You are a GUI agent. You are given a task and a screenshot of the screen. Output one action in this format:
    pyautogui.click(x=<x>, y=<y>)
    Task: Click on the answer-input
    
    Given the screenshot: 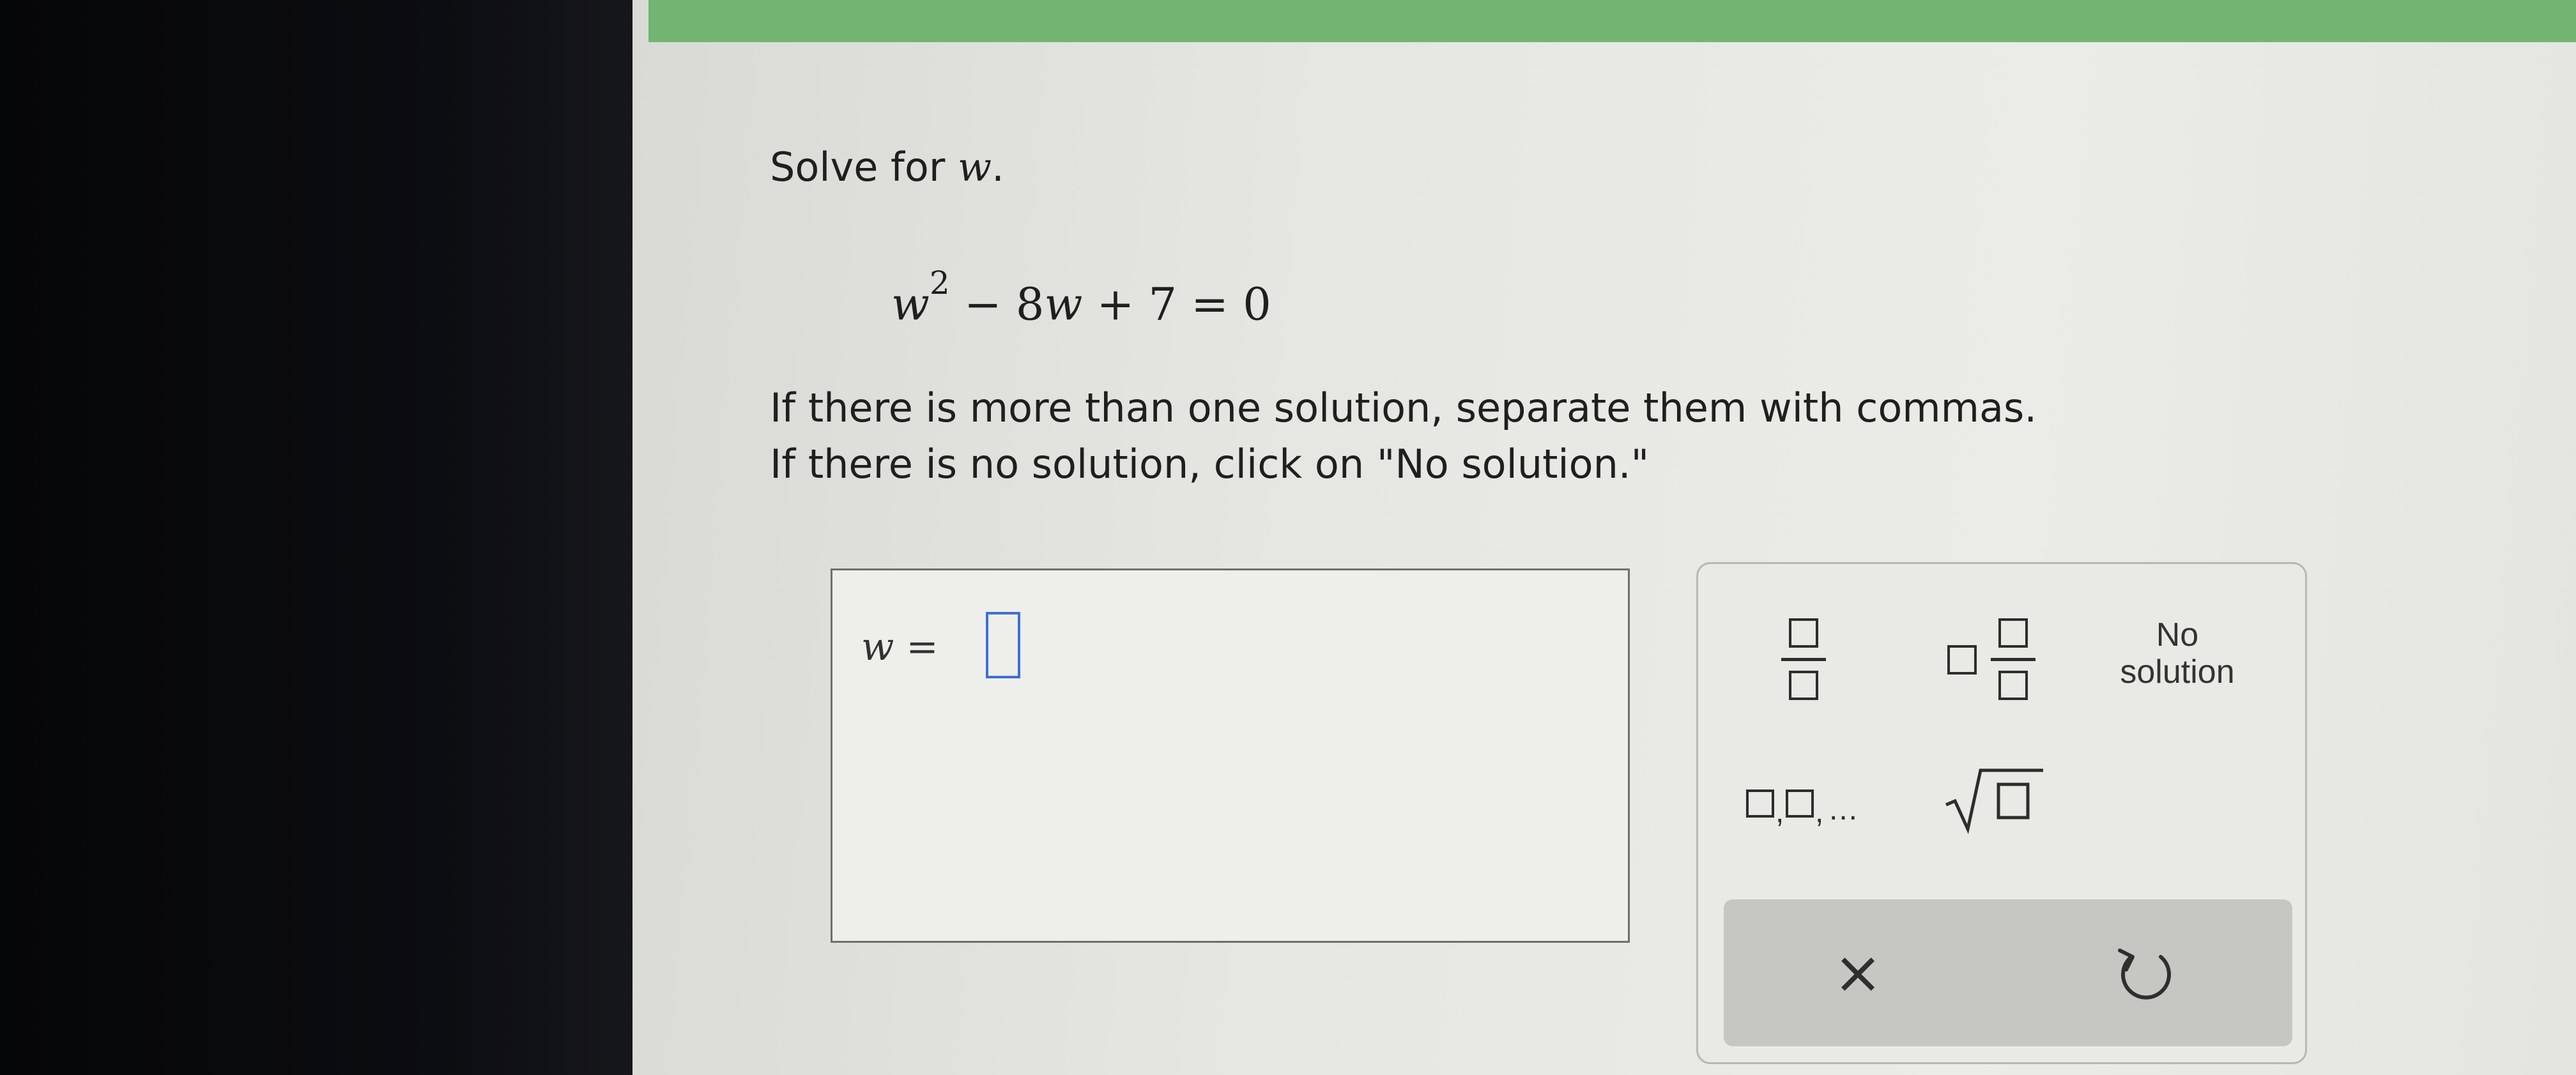 What is the action you would take?
    pyautogui.click(x=1003, y=645)
    